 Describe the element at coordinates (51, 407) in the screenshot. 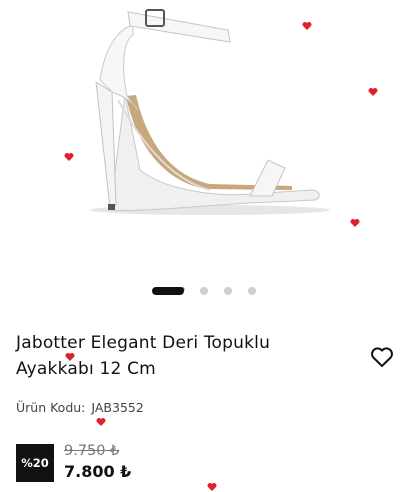

I see `product-code-label: Ürün Kodu:` at that location.